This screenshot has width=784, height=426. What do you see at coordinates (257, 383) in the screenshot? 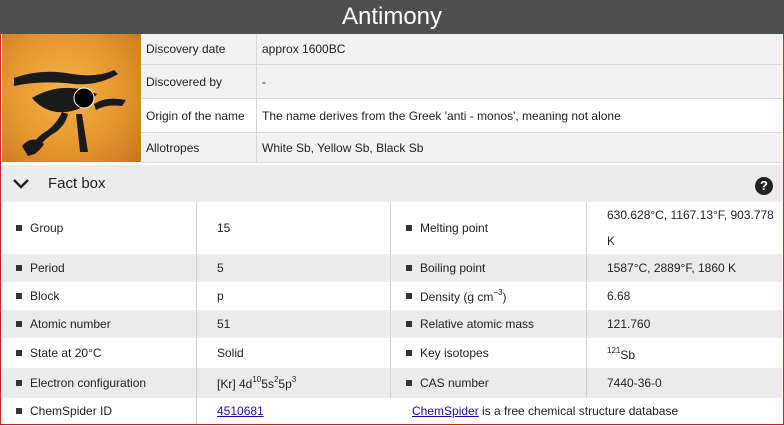
I see `fact-value: [Kr] 4d105s25p3` at bounding box center [257, 383].